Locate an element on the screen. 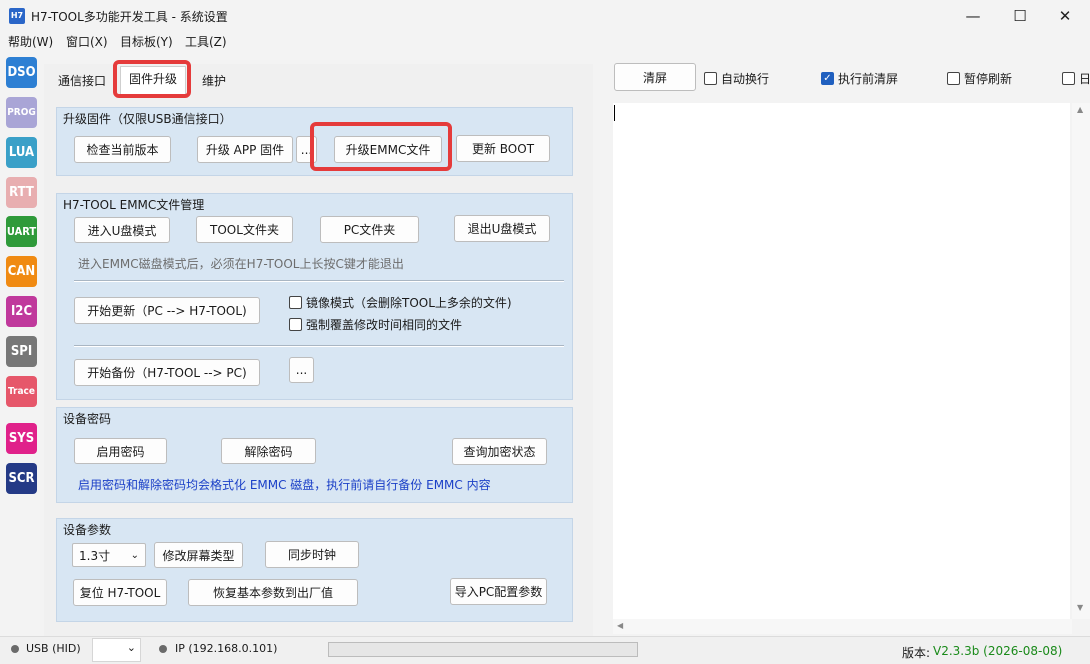 The width and height of the screenshot is (1090, 664). device-password-title: 设备密码 is located at coordinates (87, 419).